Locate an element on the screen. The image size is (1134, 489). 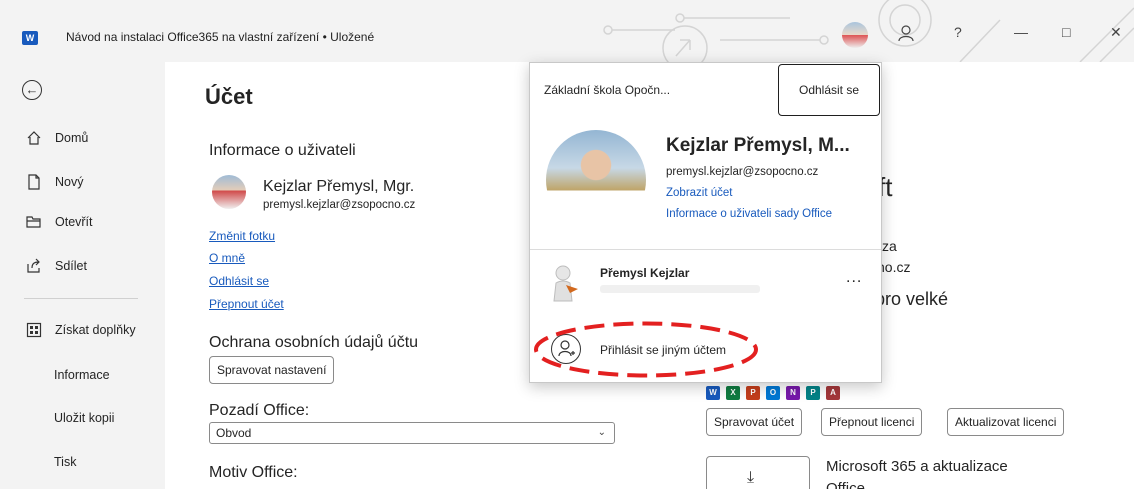
download-icon: ⤓ is located at coordinates (751, 477).